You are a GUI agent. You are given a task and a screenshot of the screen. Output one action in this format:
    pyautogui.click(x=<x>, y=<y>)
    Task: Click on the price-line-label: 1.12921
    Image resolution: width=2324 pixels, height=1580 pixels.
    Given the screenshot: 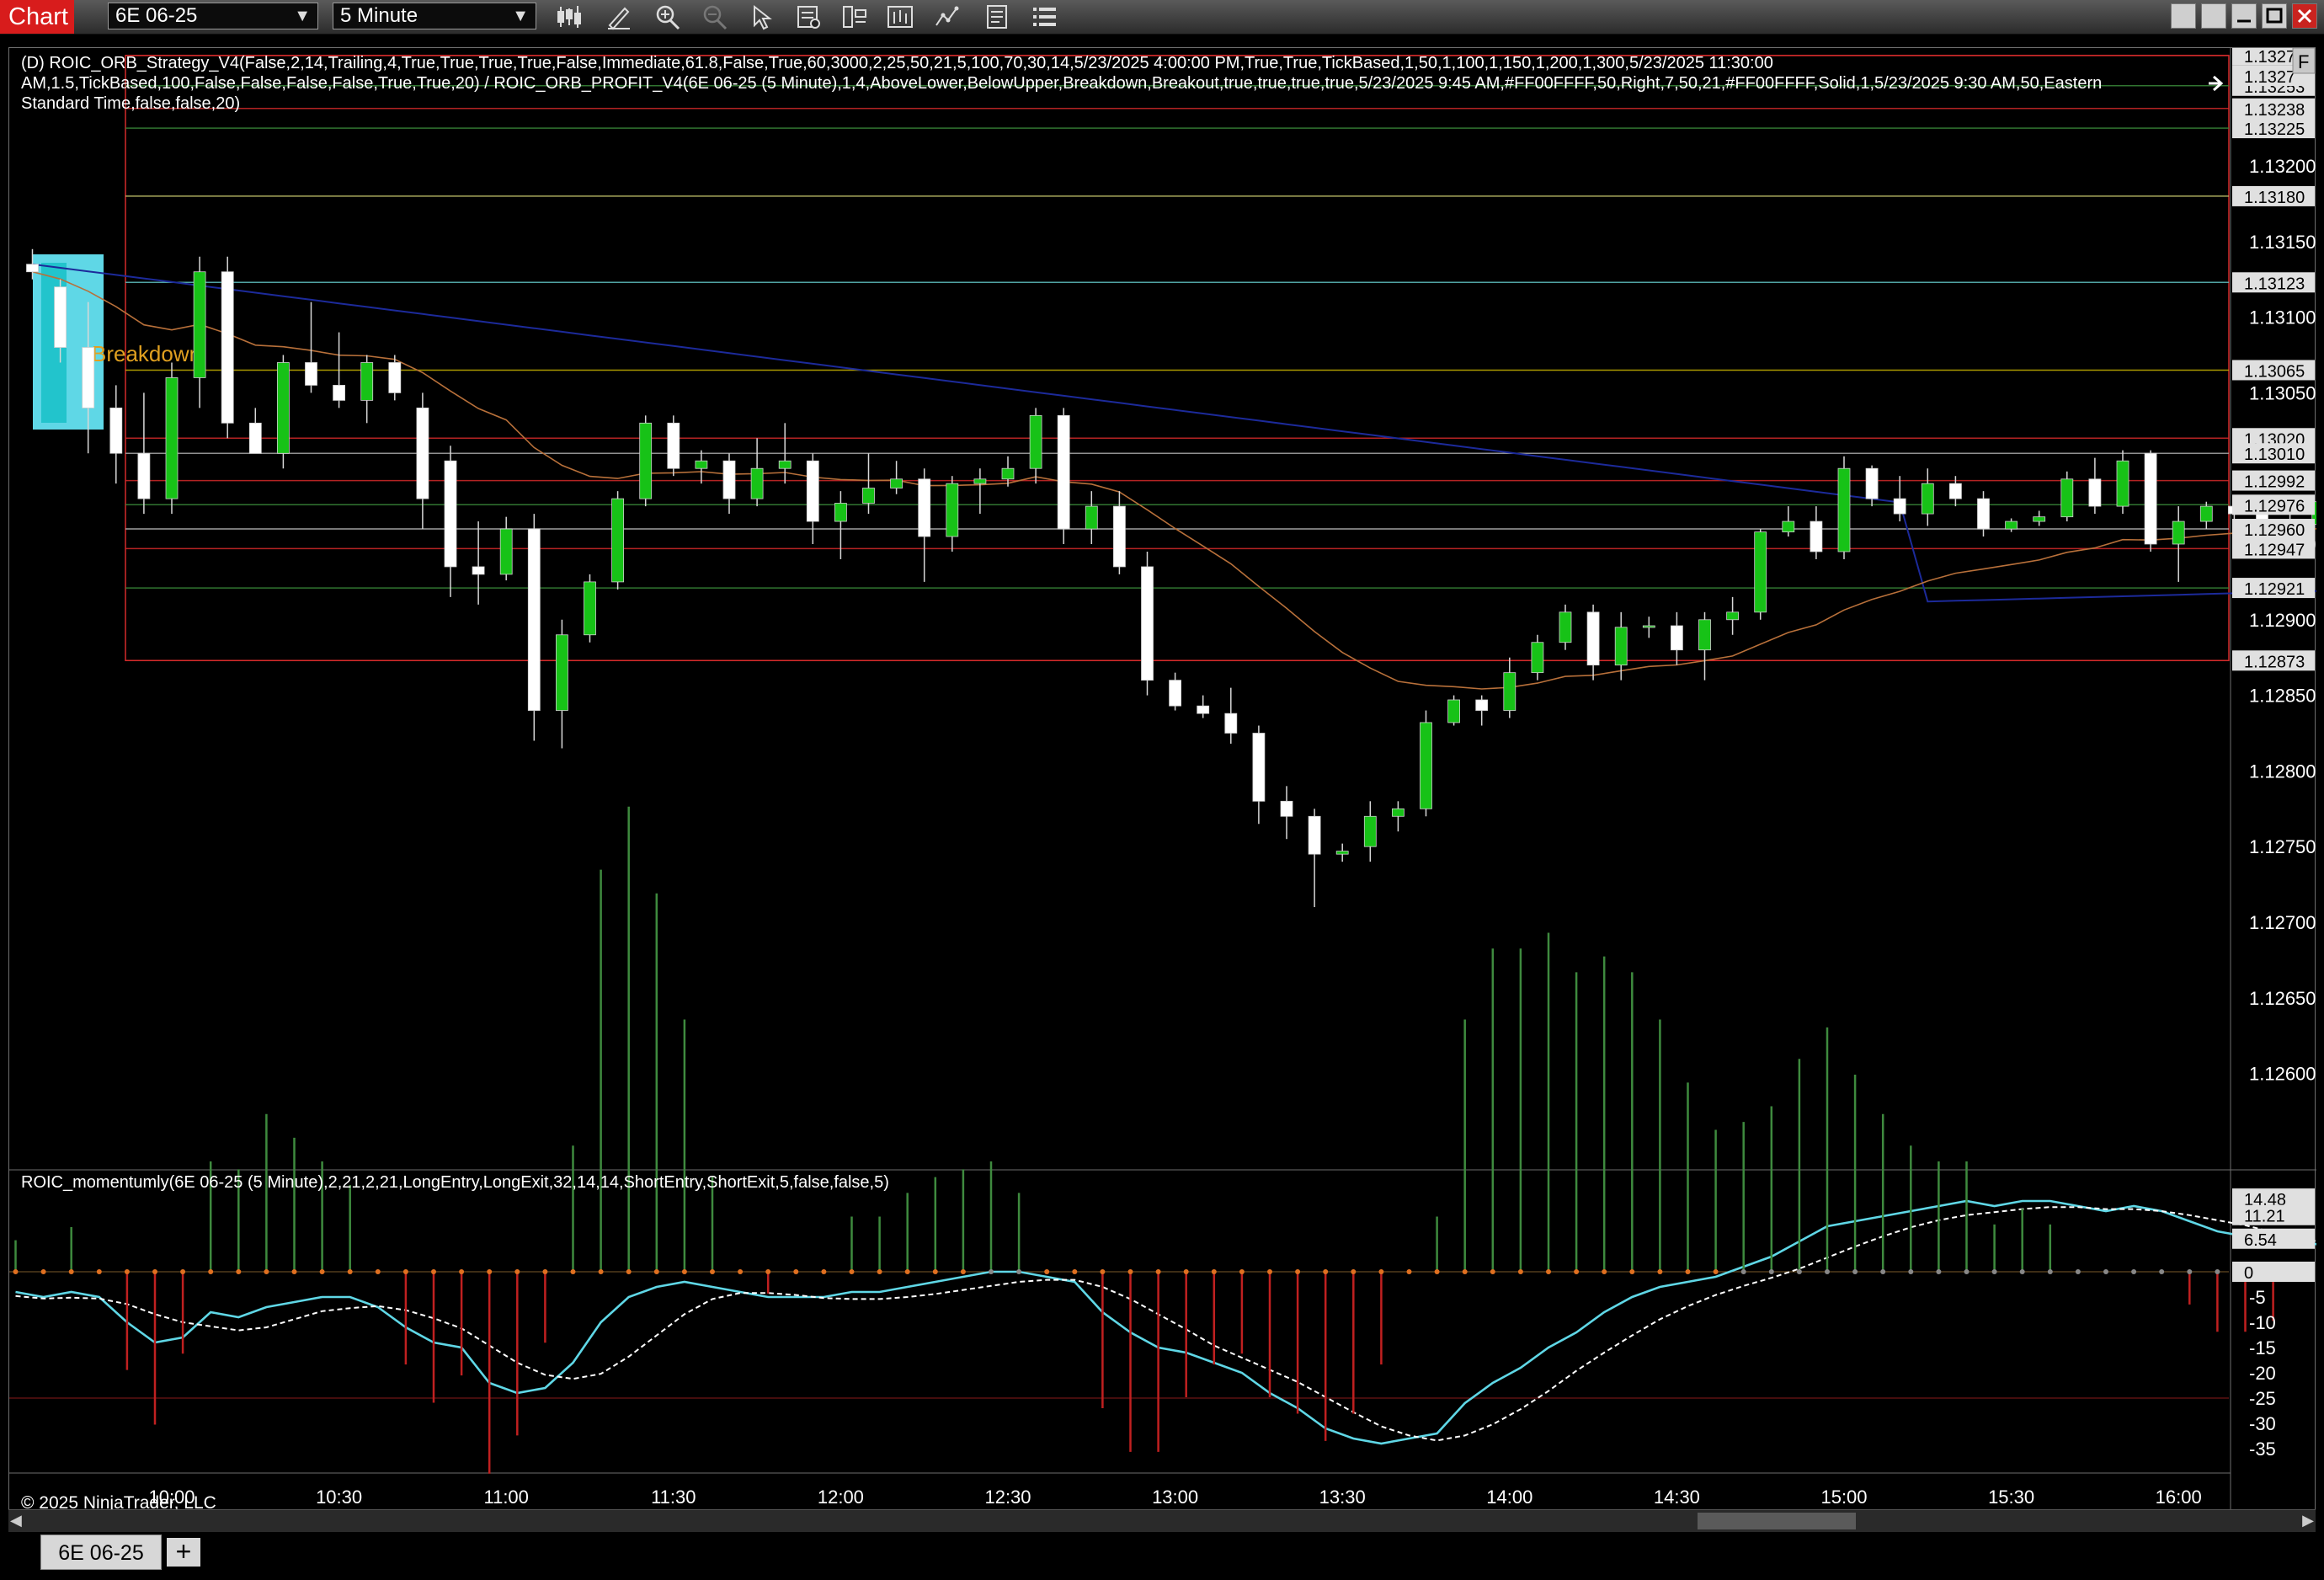 What is the action you would take?
    pyautogui.click(x=2274, y=589)
    